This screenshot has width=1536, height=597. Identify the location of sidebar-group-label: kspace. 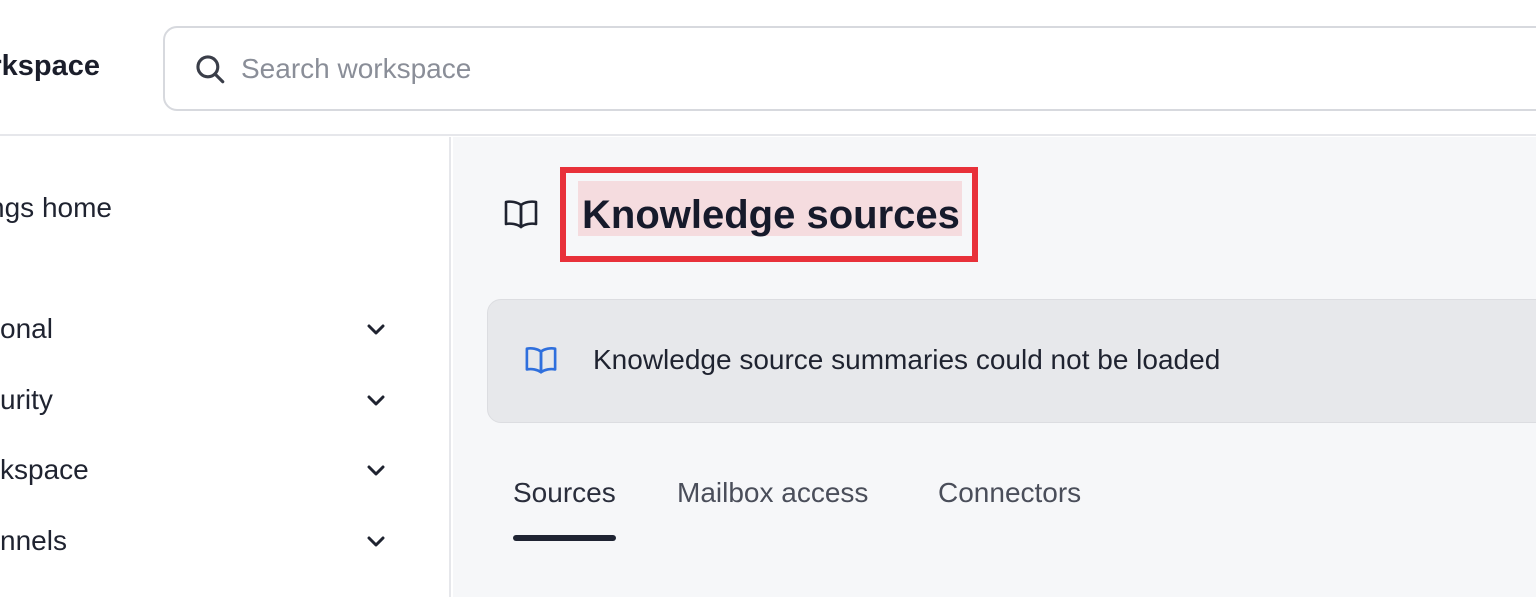
(44, 469).